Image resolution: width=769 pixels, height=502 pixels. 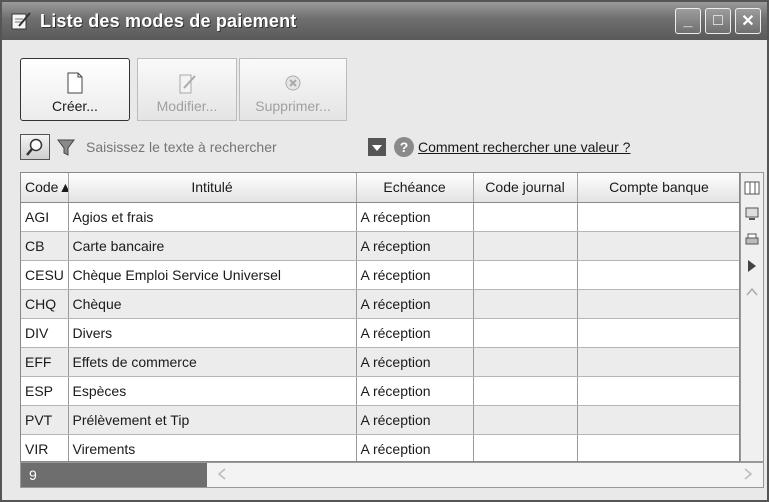 I want to click on table-row: AGI Agios et frais A réception, so click(x=380, y=217).